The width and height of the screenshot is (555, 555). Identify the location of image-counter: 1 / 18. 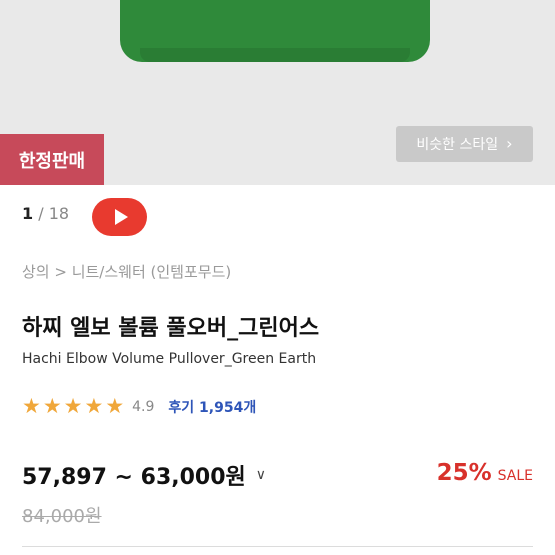
(45, 213).